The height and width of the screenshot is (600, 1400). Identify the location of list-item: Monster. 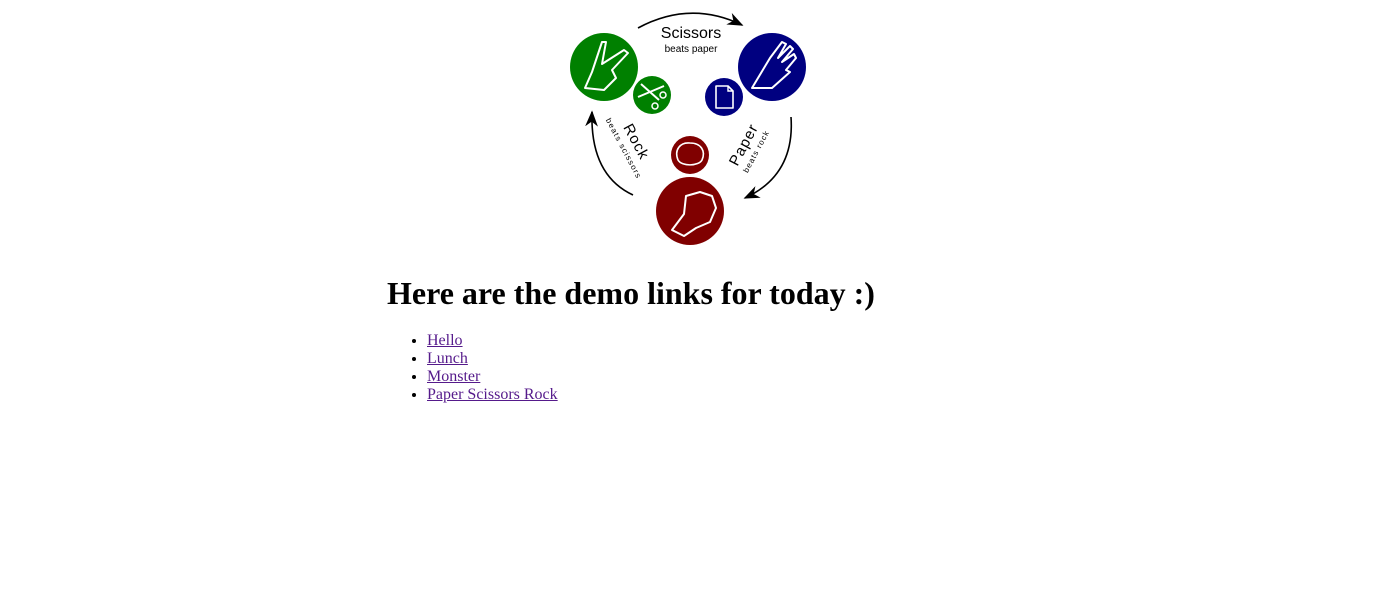
(492, 377).